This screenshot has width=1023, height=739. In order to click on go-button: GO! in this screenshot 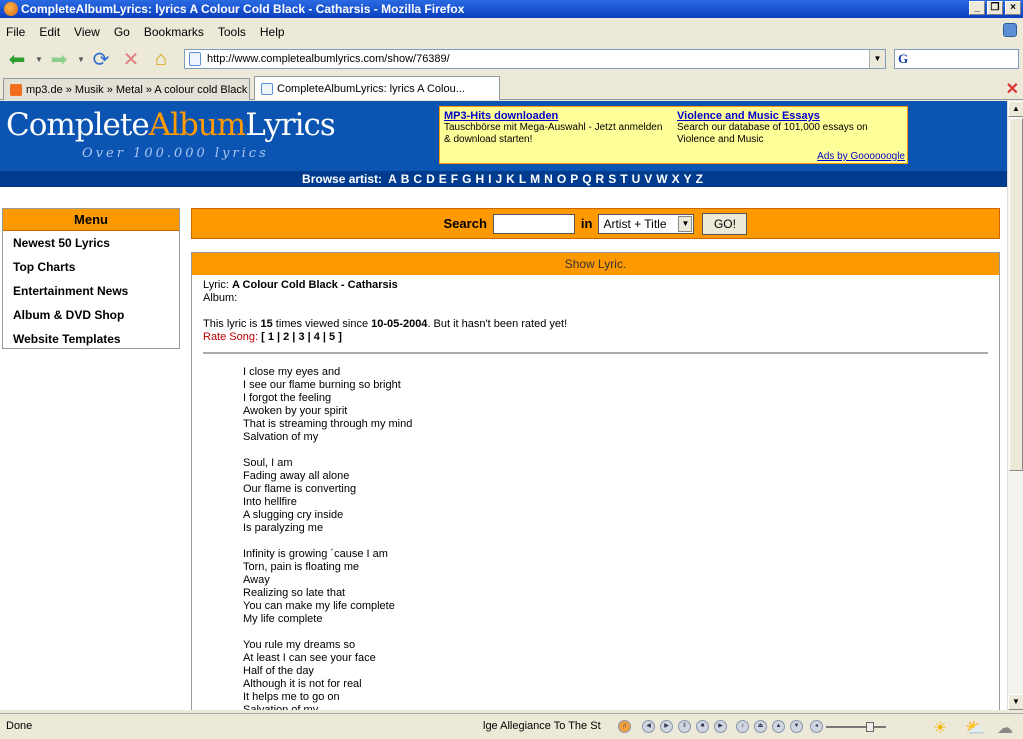, I will do `click(725, 223)`.